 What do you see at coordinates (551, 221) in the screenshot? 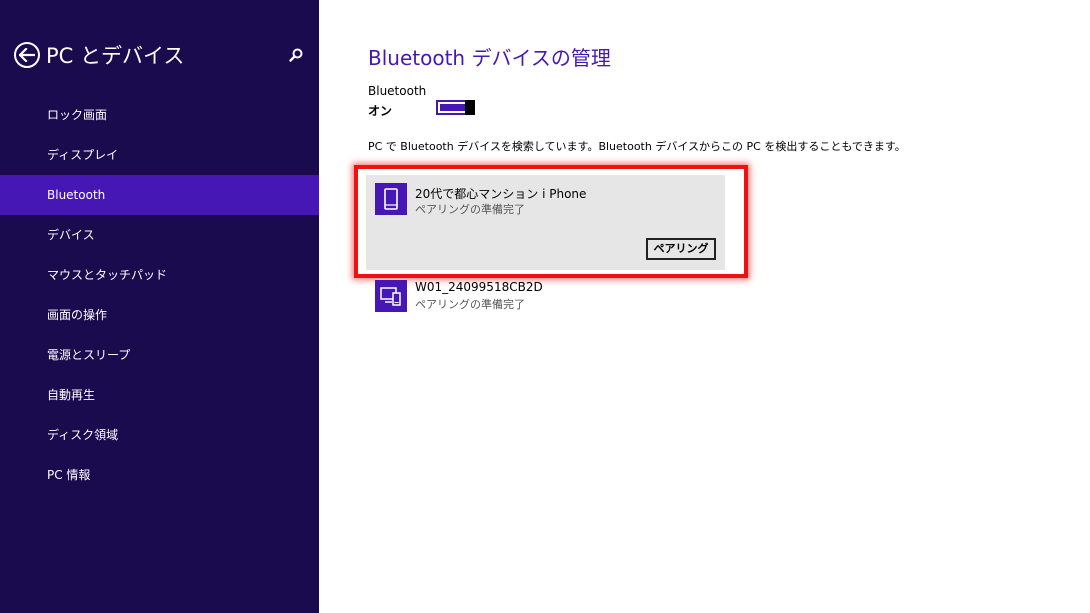
I see `highlight-frame` at bounding box center [551, 221].